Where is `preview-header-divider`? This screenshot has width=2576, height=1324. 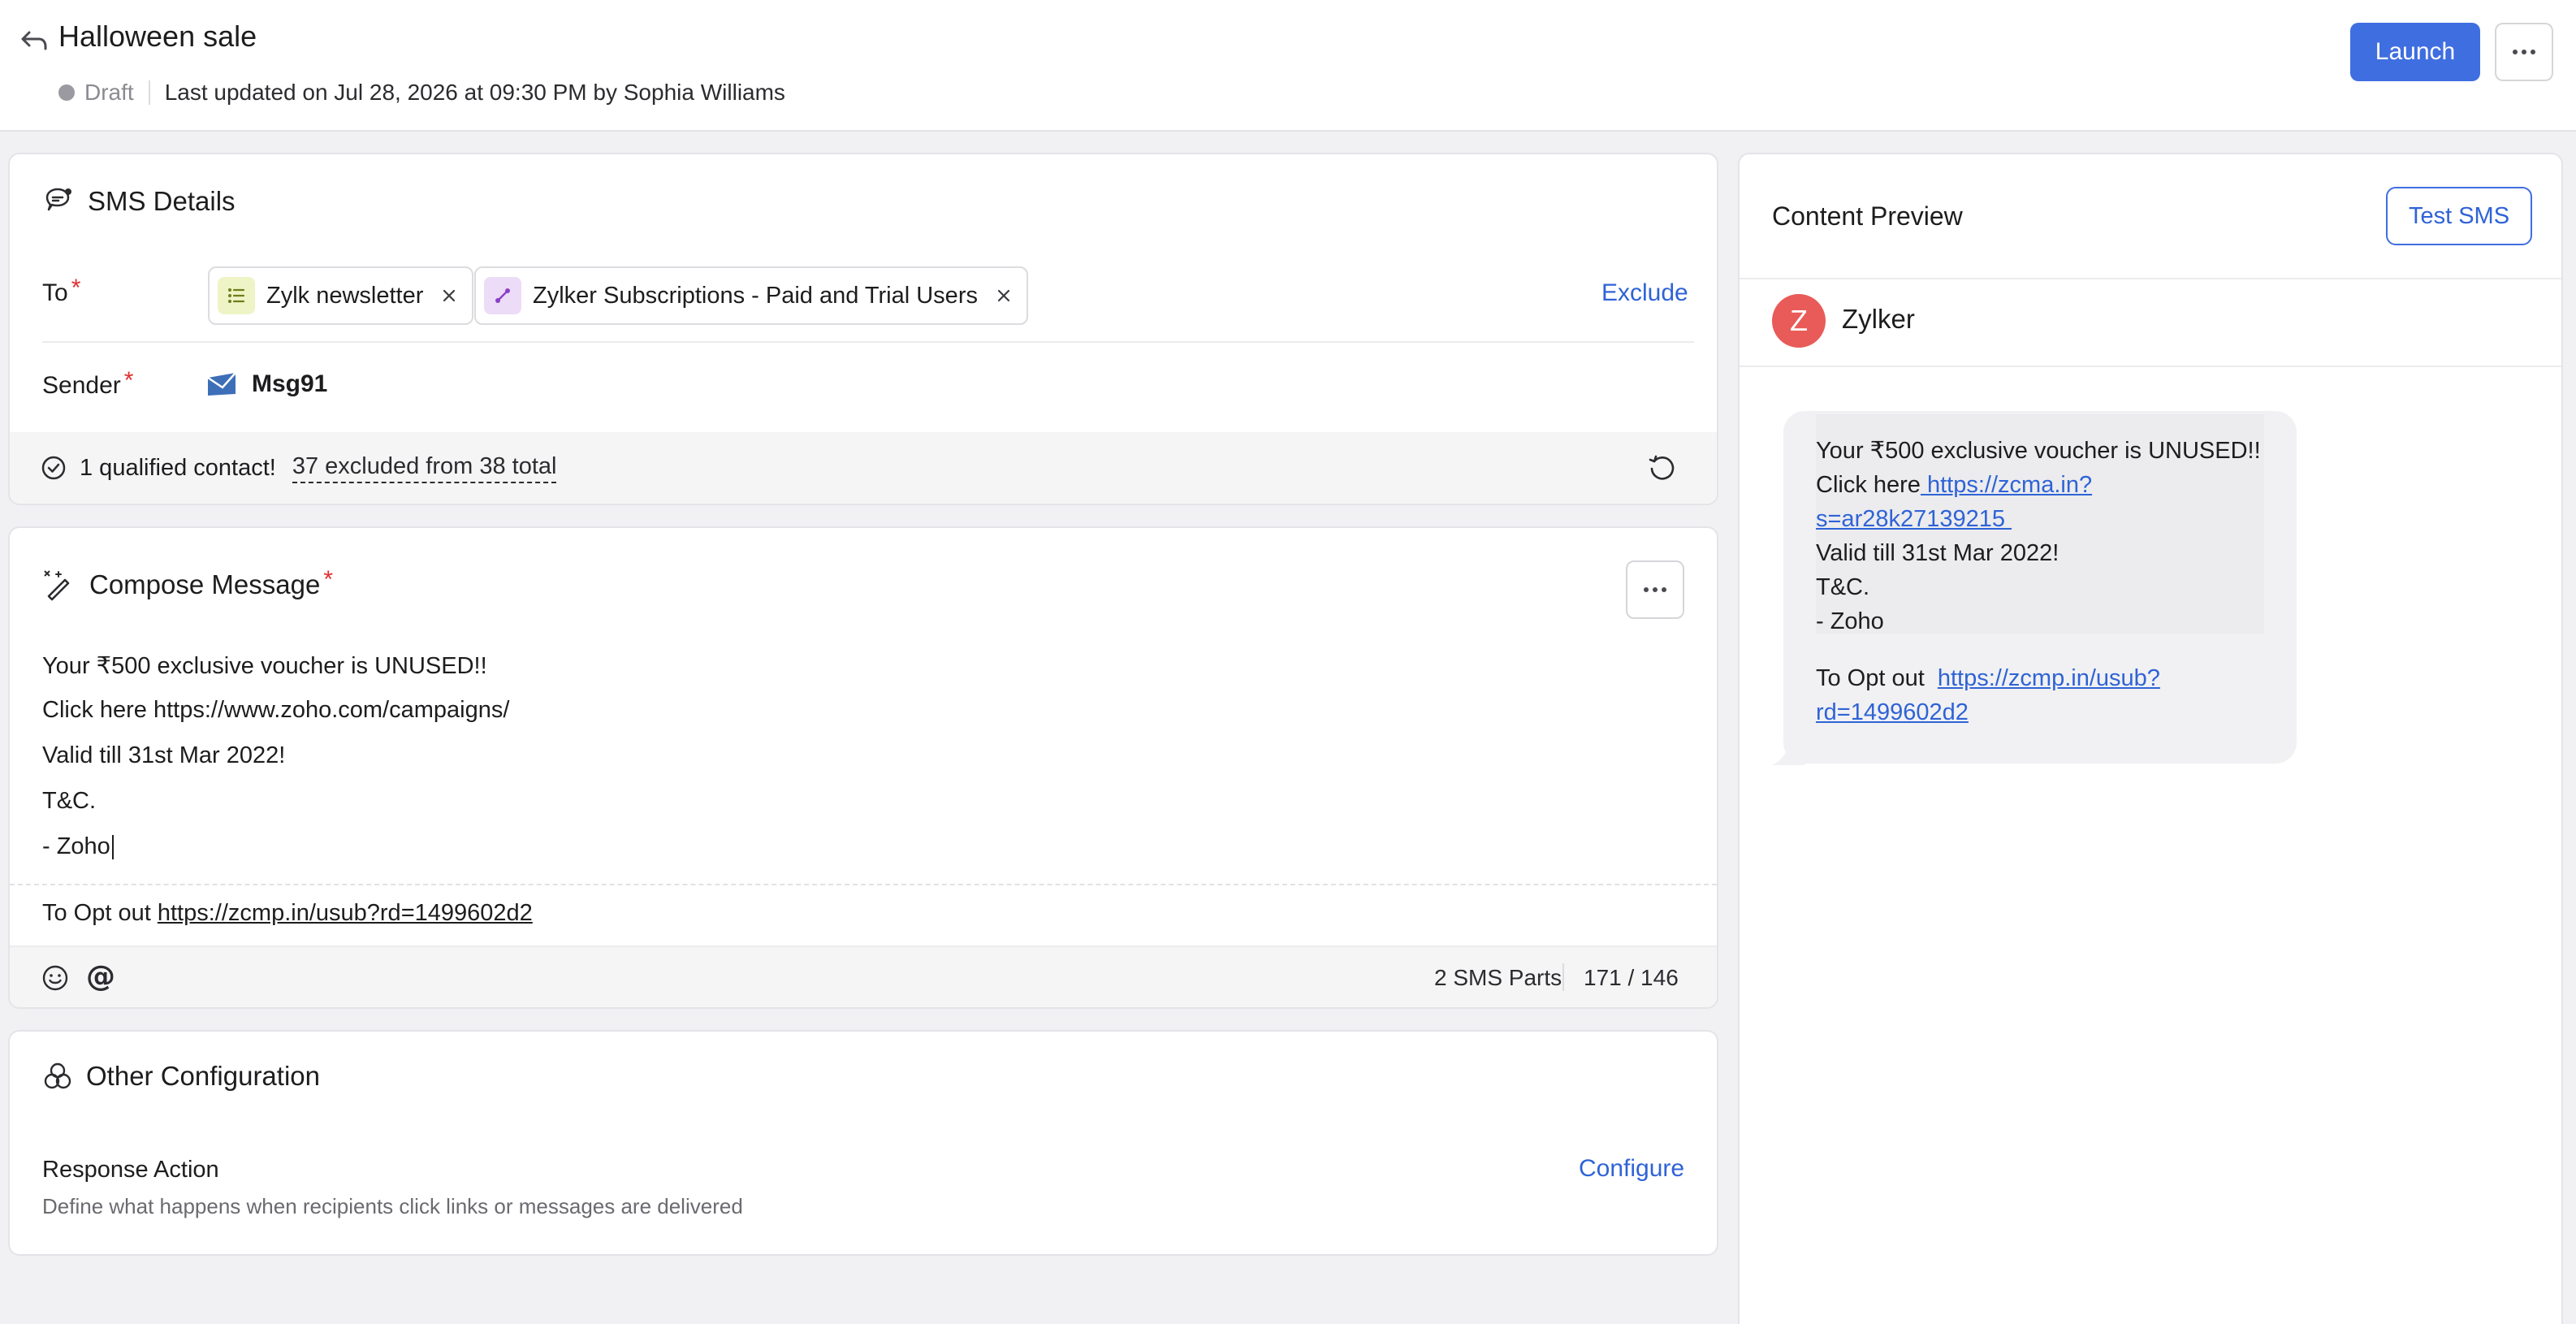
preview-header-divider is located at coordinates (2150, 278).